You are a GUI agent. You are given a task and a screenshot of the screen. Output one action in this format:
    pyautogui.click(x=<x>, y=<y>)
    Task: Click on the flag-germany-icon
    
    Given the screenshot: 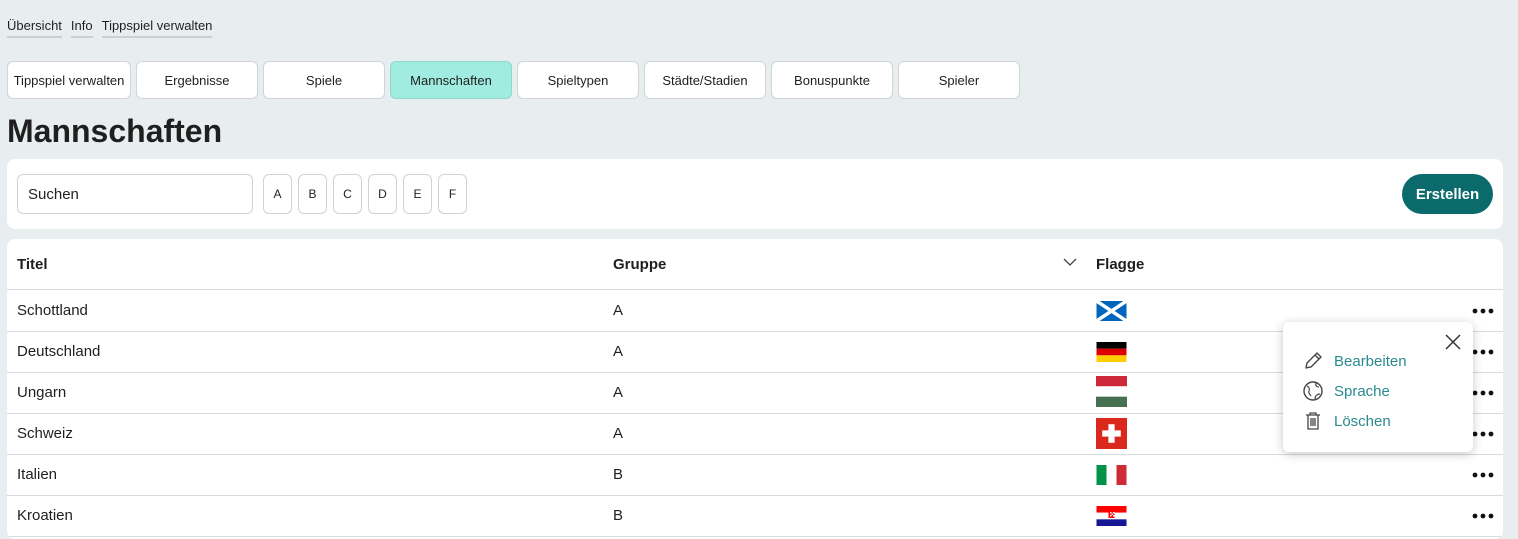 What is the action you would take?
    pyautogui.click(x=1111, y=352)
    